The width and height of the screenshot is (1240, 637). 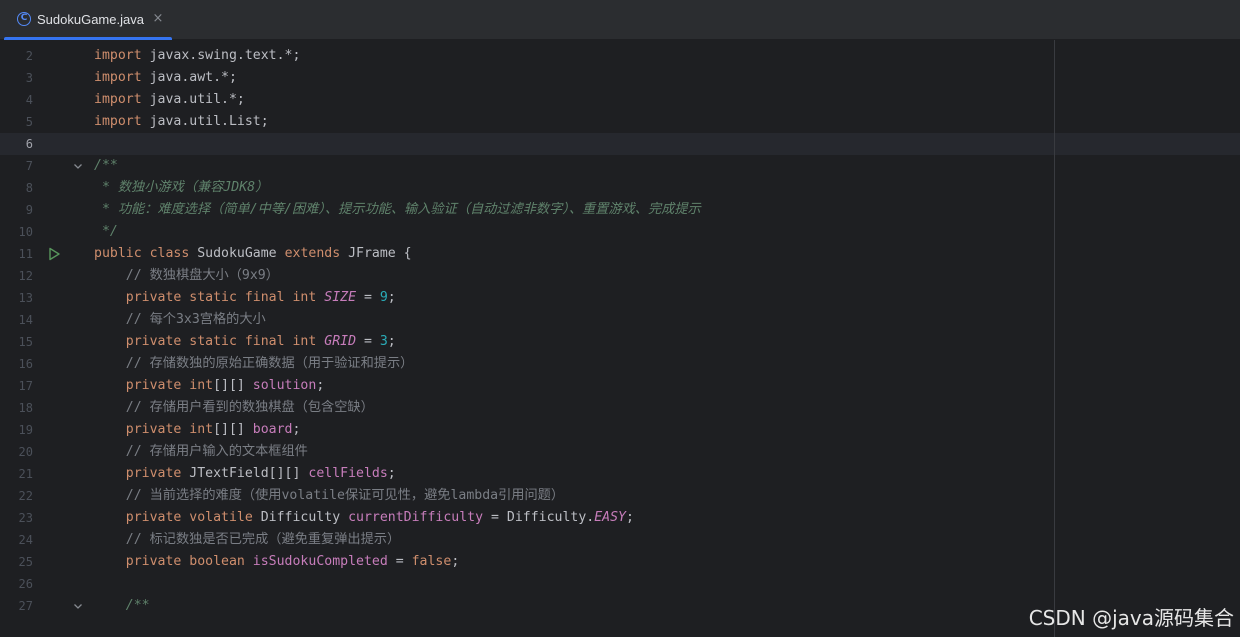 I want to click on code-token: private boolean, so click(x=173, y=561).